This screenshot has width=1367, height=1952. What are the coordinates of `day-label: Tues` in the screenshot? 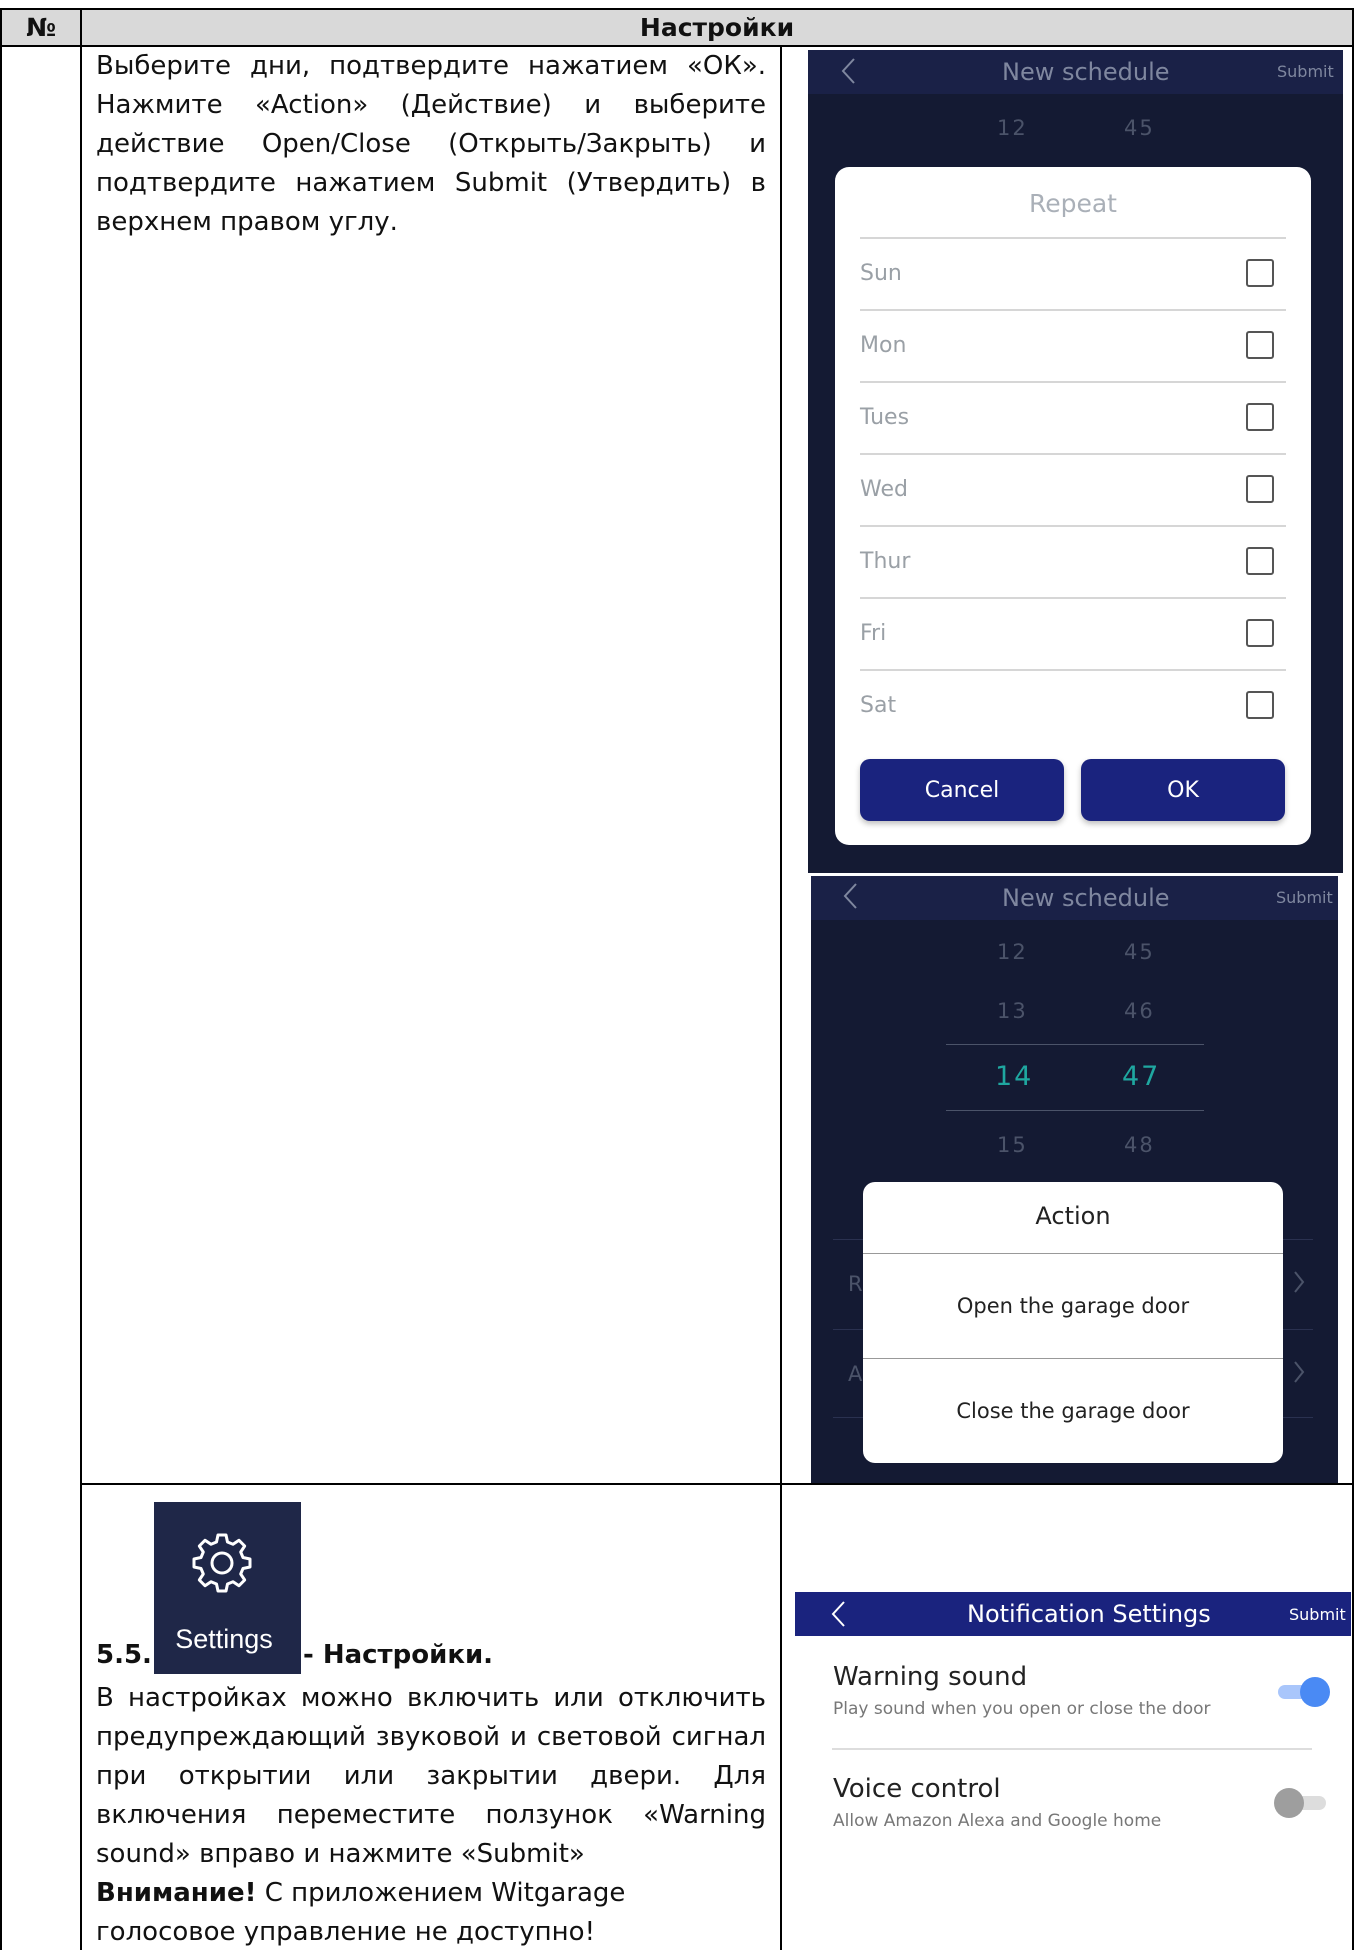 It's located at (885, 417).